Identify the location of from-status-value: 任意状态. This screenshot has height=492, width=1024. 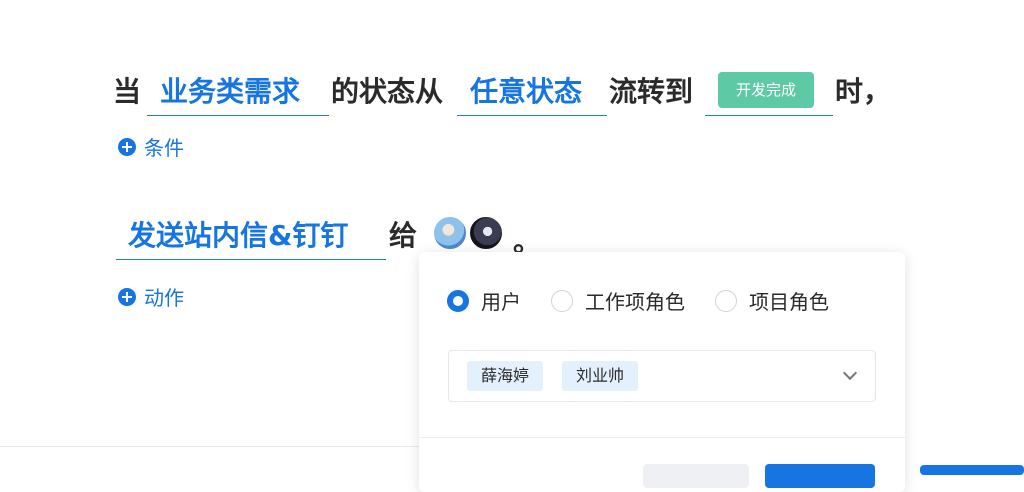
(526, 91).